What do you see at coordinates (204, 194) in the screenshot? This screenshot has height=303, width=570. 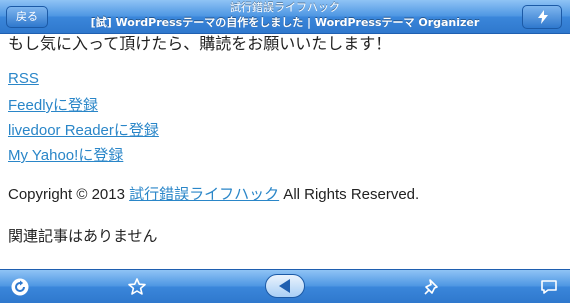 I see `copyright-site-link: 試行錯誤ライフハック` at bounding box center [204, 194].